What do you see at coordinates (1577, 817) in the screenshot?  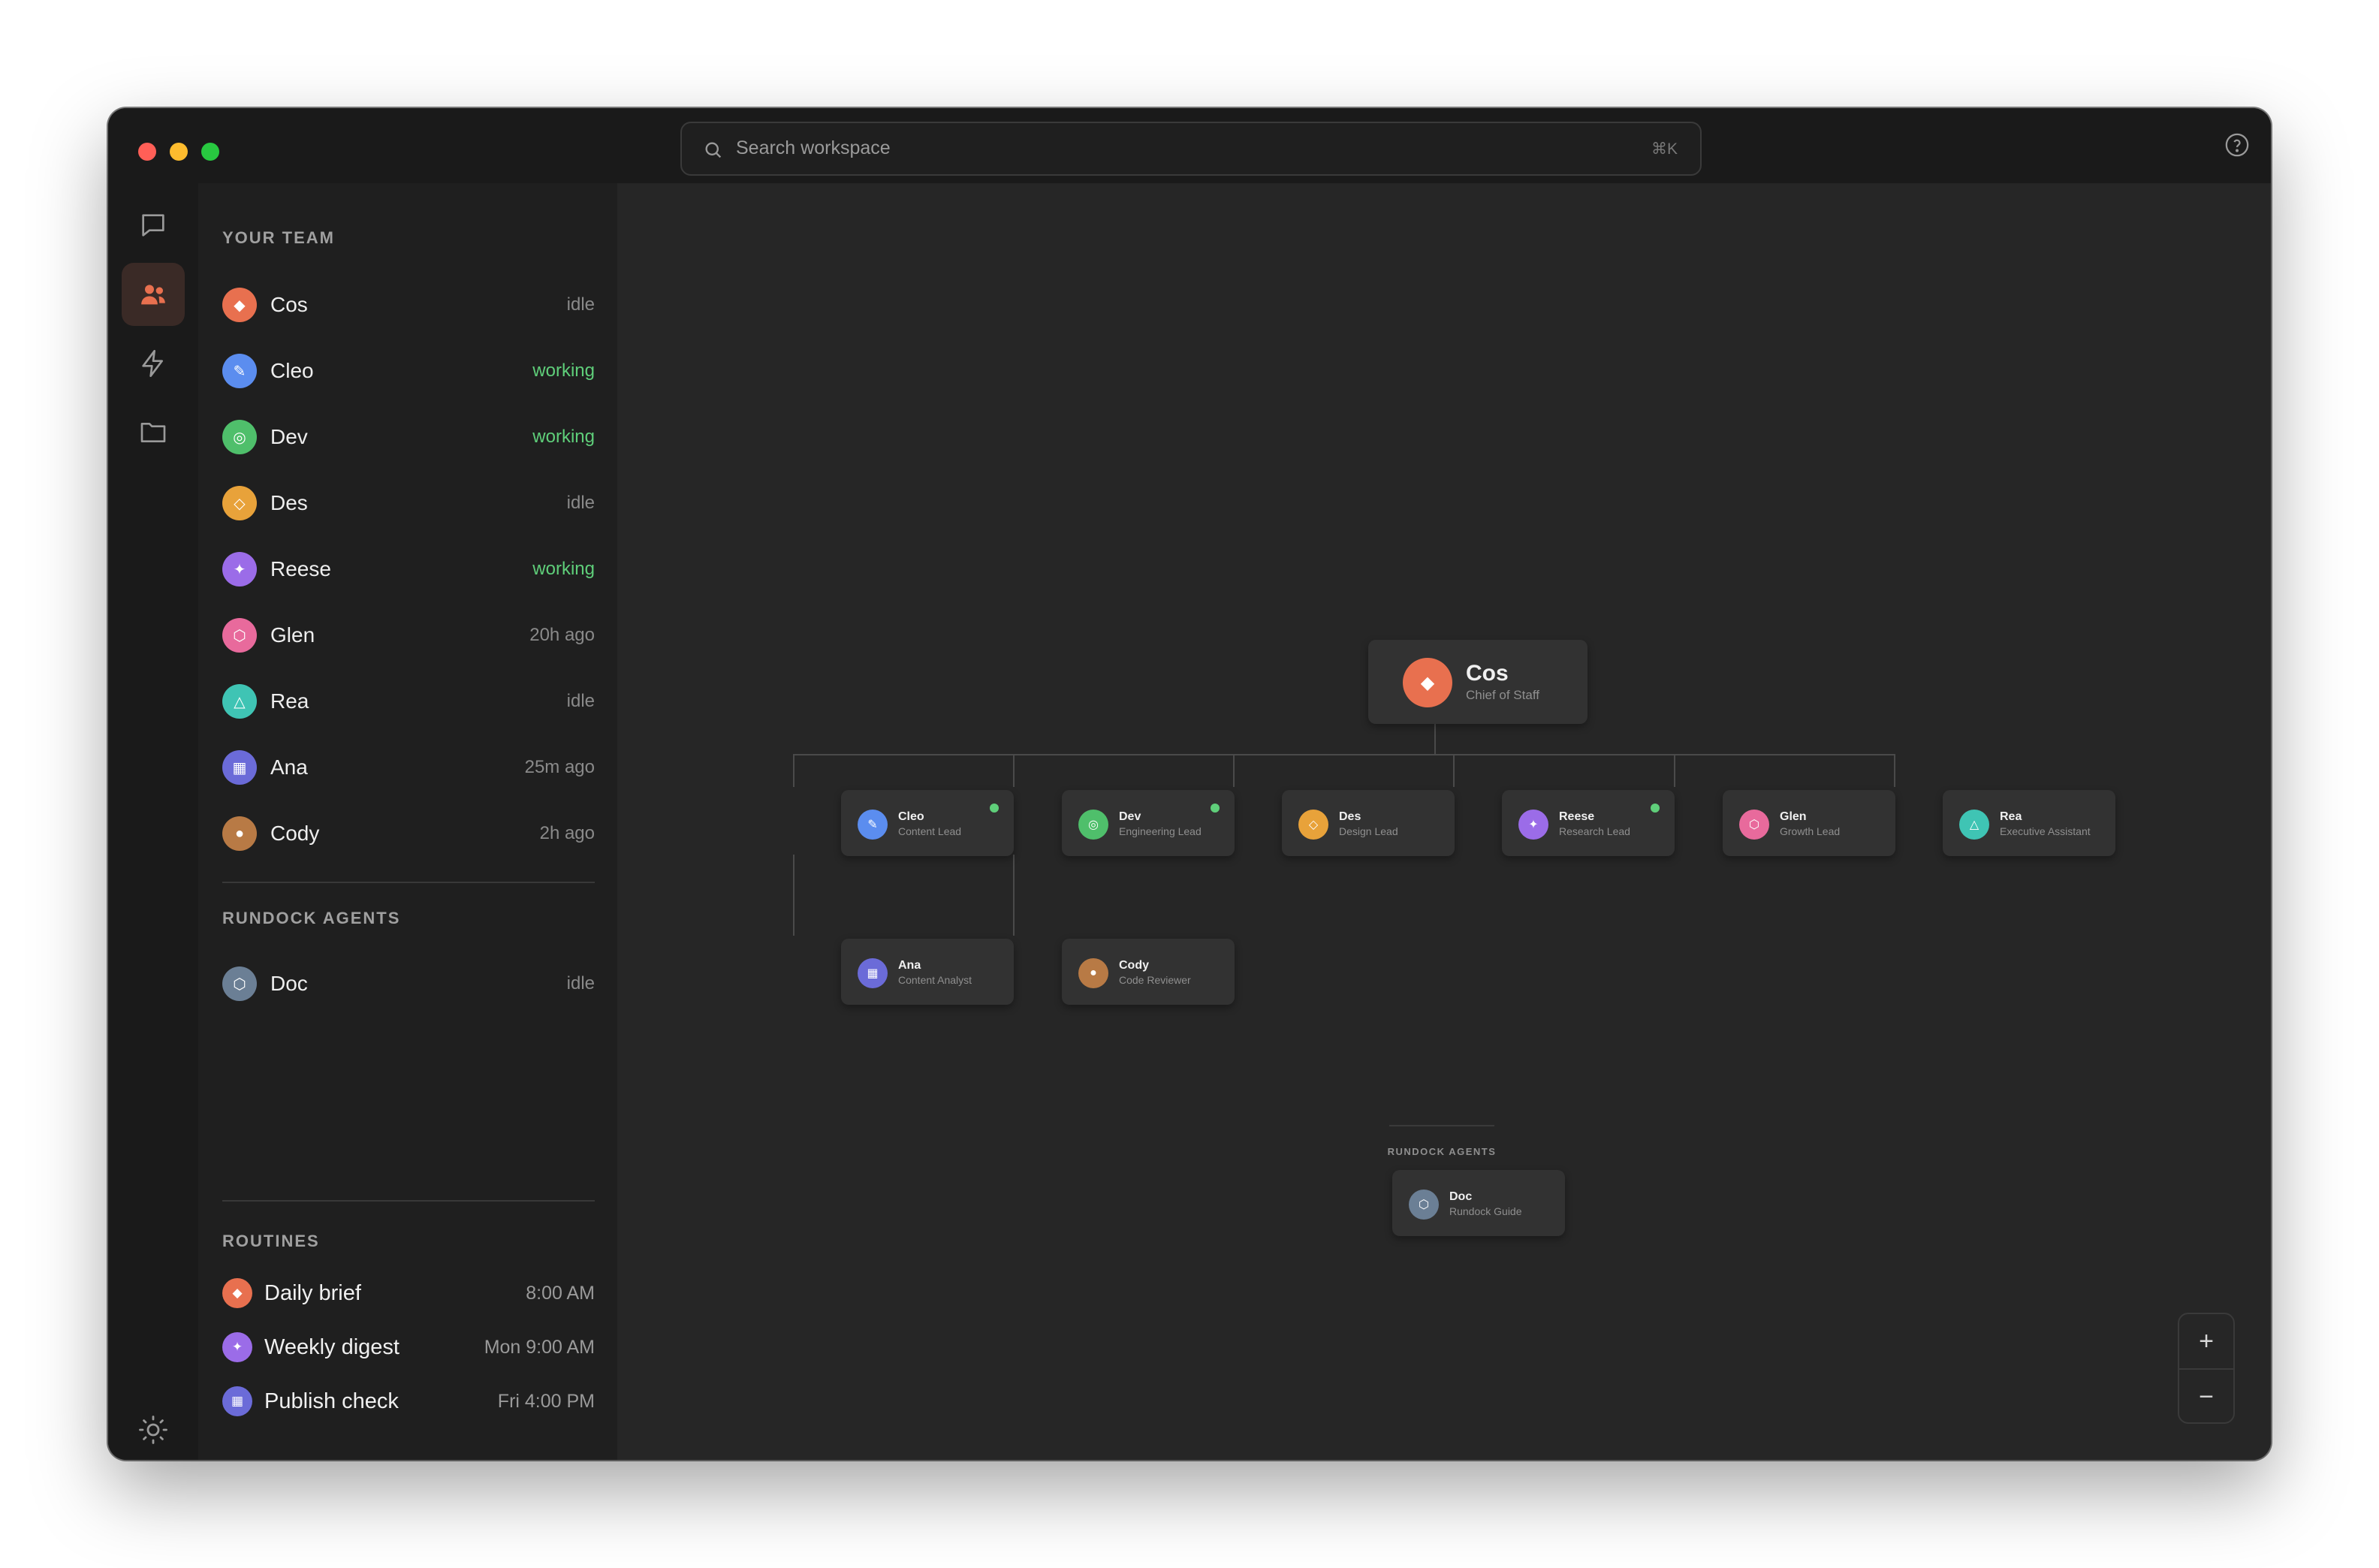 I see `org-card-name: Reese` at bounding box center [1577, 817].